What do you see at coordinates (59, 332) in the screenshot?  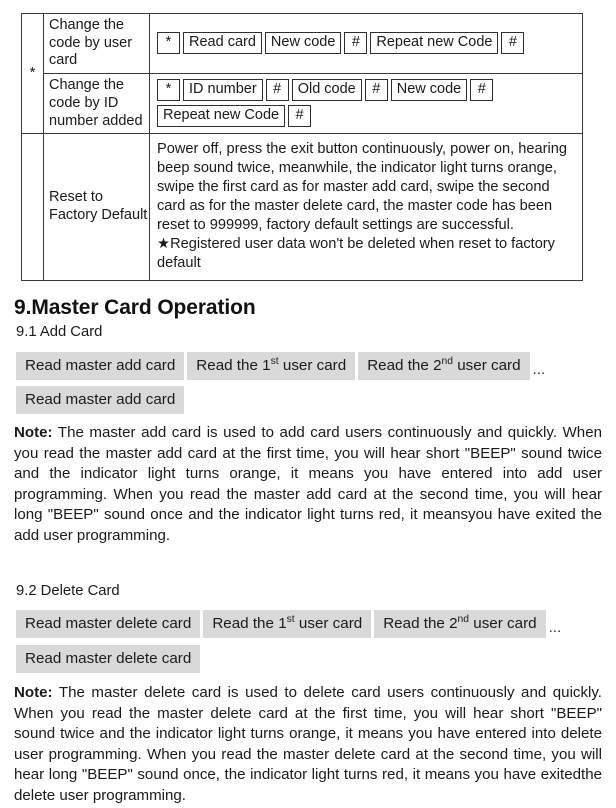 I see `subsection-heading-add-card: 9.1 Add Card` at bounding box center [59, 332].